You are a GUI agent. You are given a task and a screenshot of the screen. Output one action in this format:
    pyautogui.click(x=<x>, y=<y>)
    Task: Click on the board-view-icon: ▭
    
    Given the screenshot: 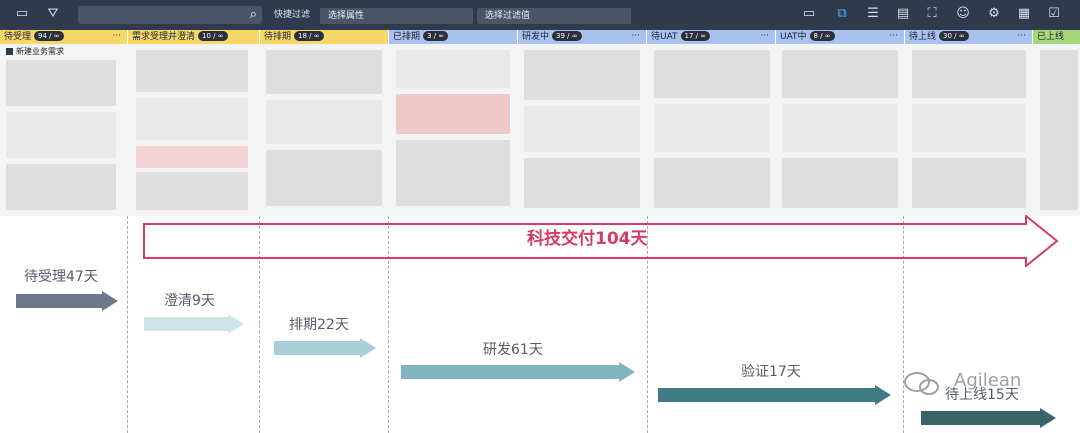 What is the action you would take?
    pyautogui.click(x=22, y=14)
    